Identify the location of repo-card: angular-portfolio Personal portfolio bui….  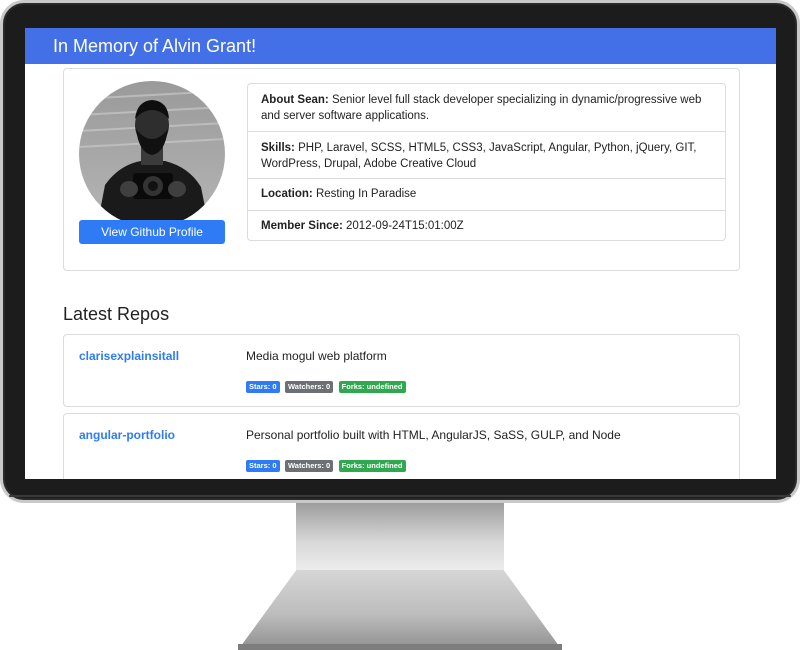
(401, 446).